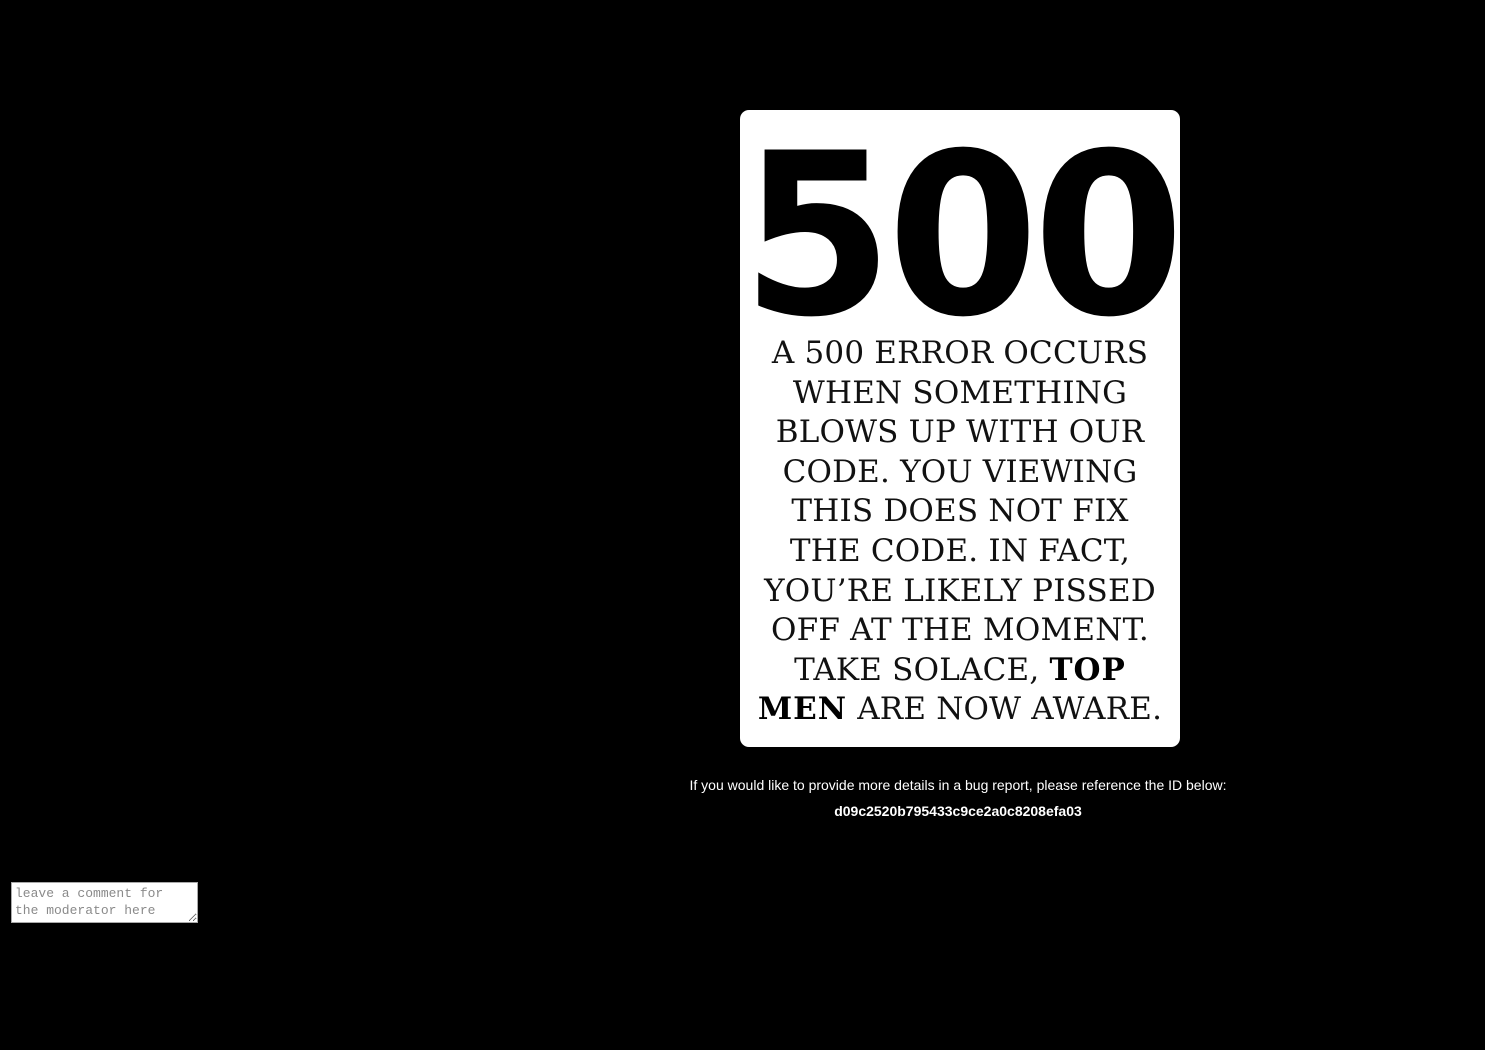 The width and height of the screenshot is (1485, 1050). I want to click on moderator-comment-input, so click(104, 902).